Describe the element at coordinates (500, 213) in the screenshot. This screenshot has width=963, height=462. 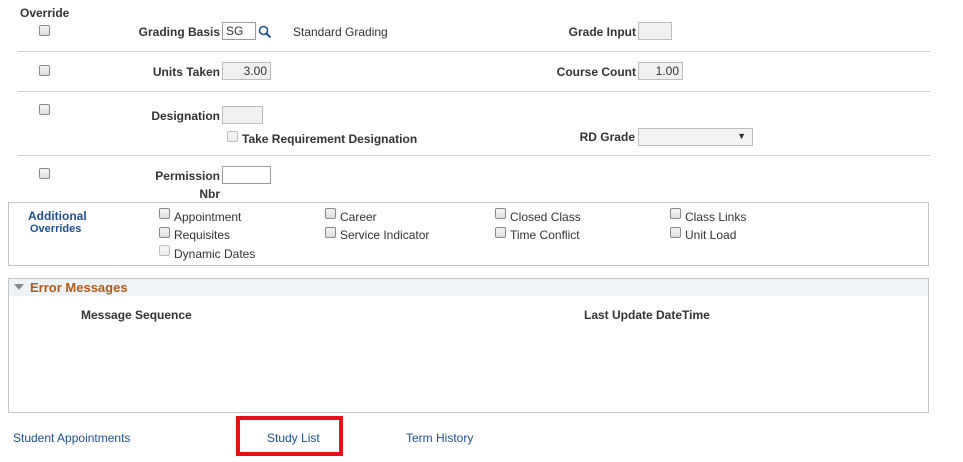
I see `closed-class-checkbox` at that location.